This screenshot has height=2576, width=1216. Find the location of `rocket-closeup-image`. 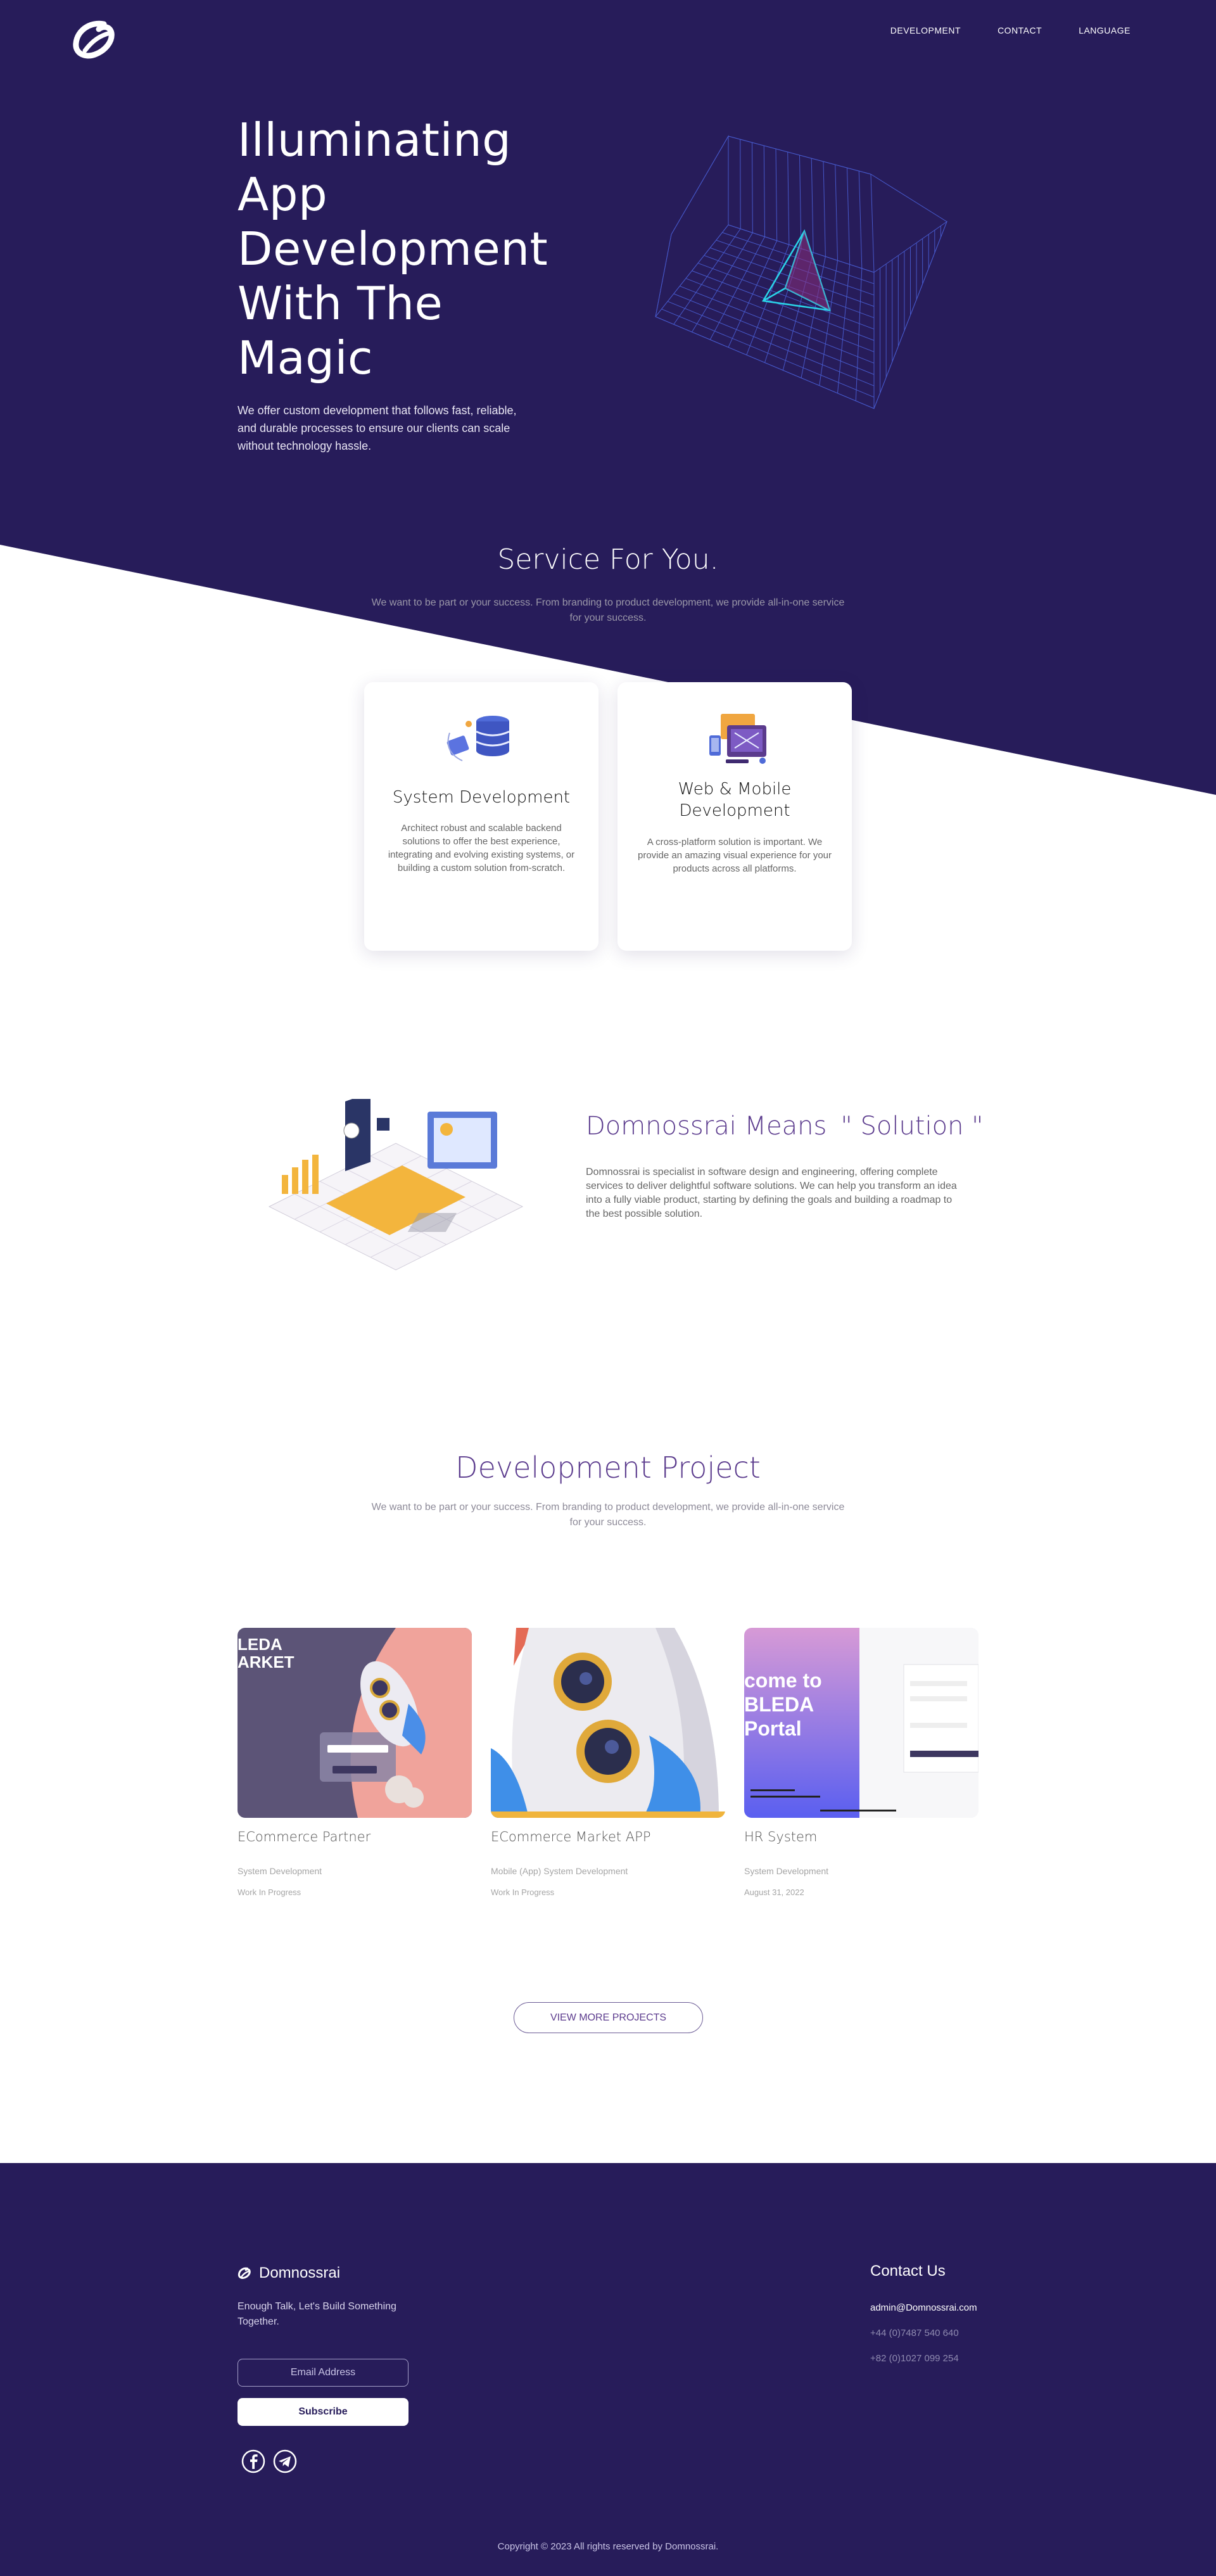

rocket-closeup-image is located at coordinates (608, 1723).